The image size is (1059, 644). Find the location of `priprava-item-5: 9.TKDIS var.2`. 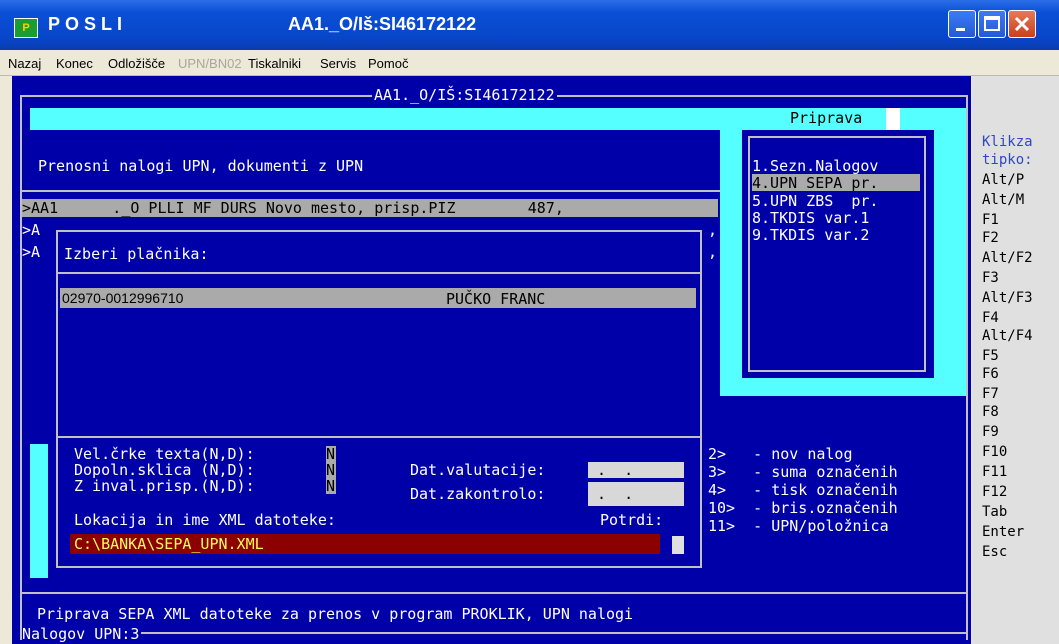

priprava-item-5: 9.TKDIS var.2 is located at coordinates (810, 235).